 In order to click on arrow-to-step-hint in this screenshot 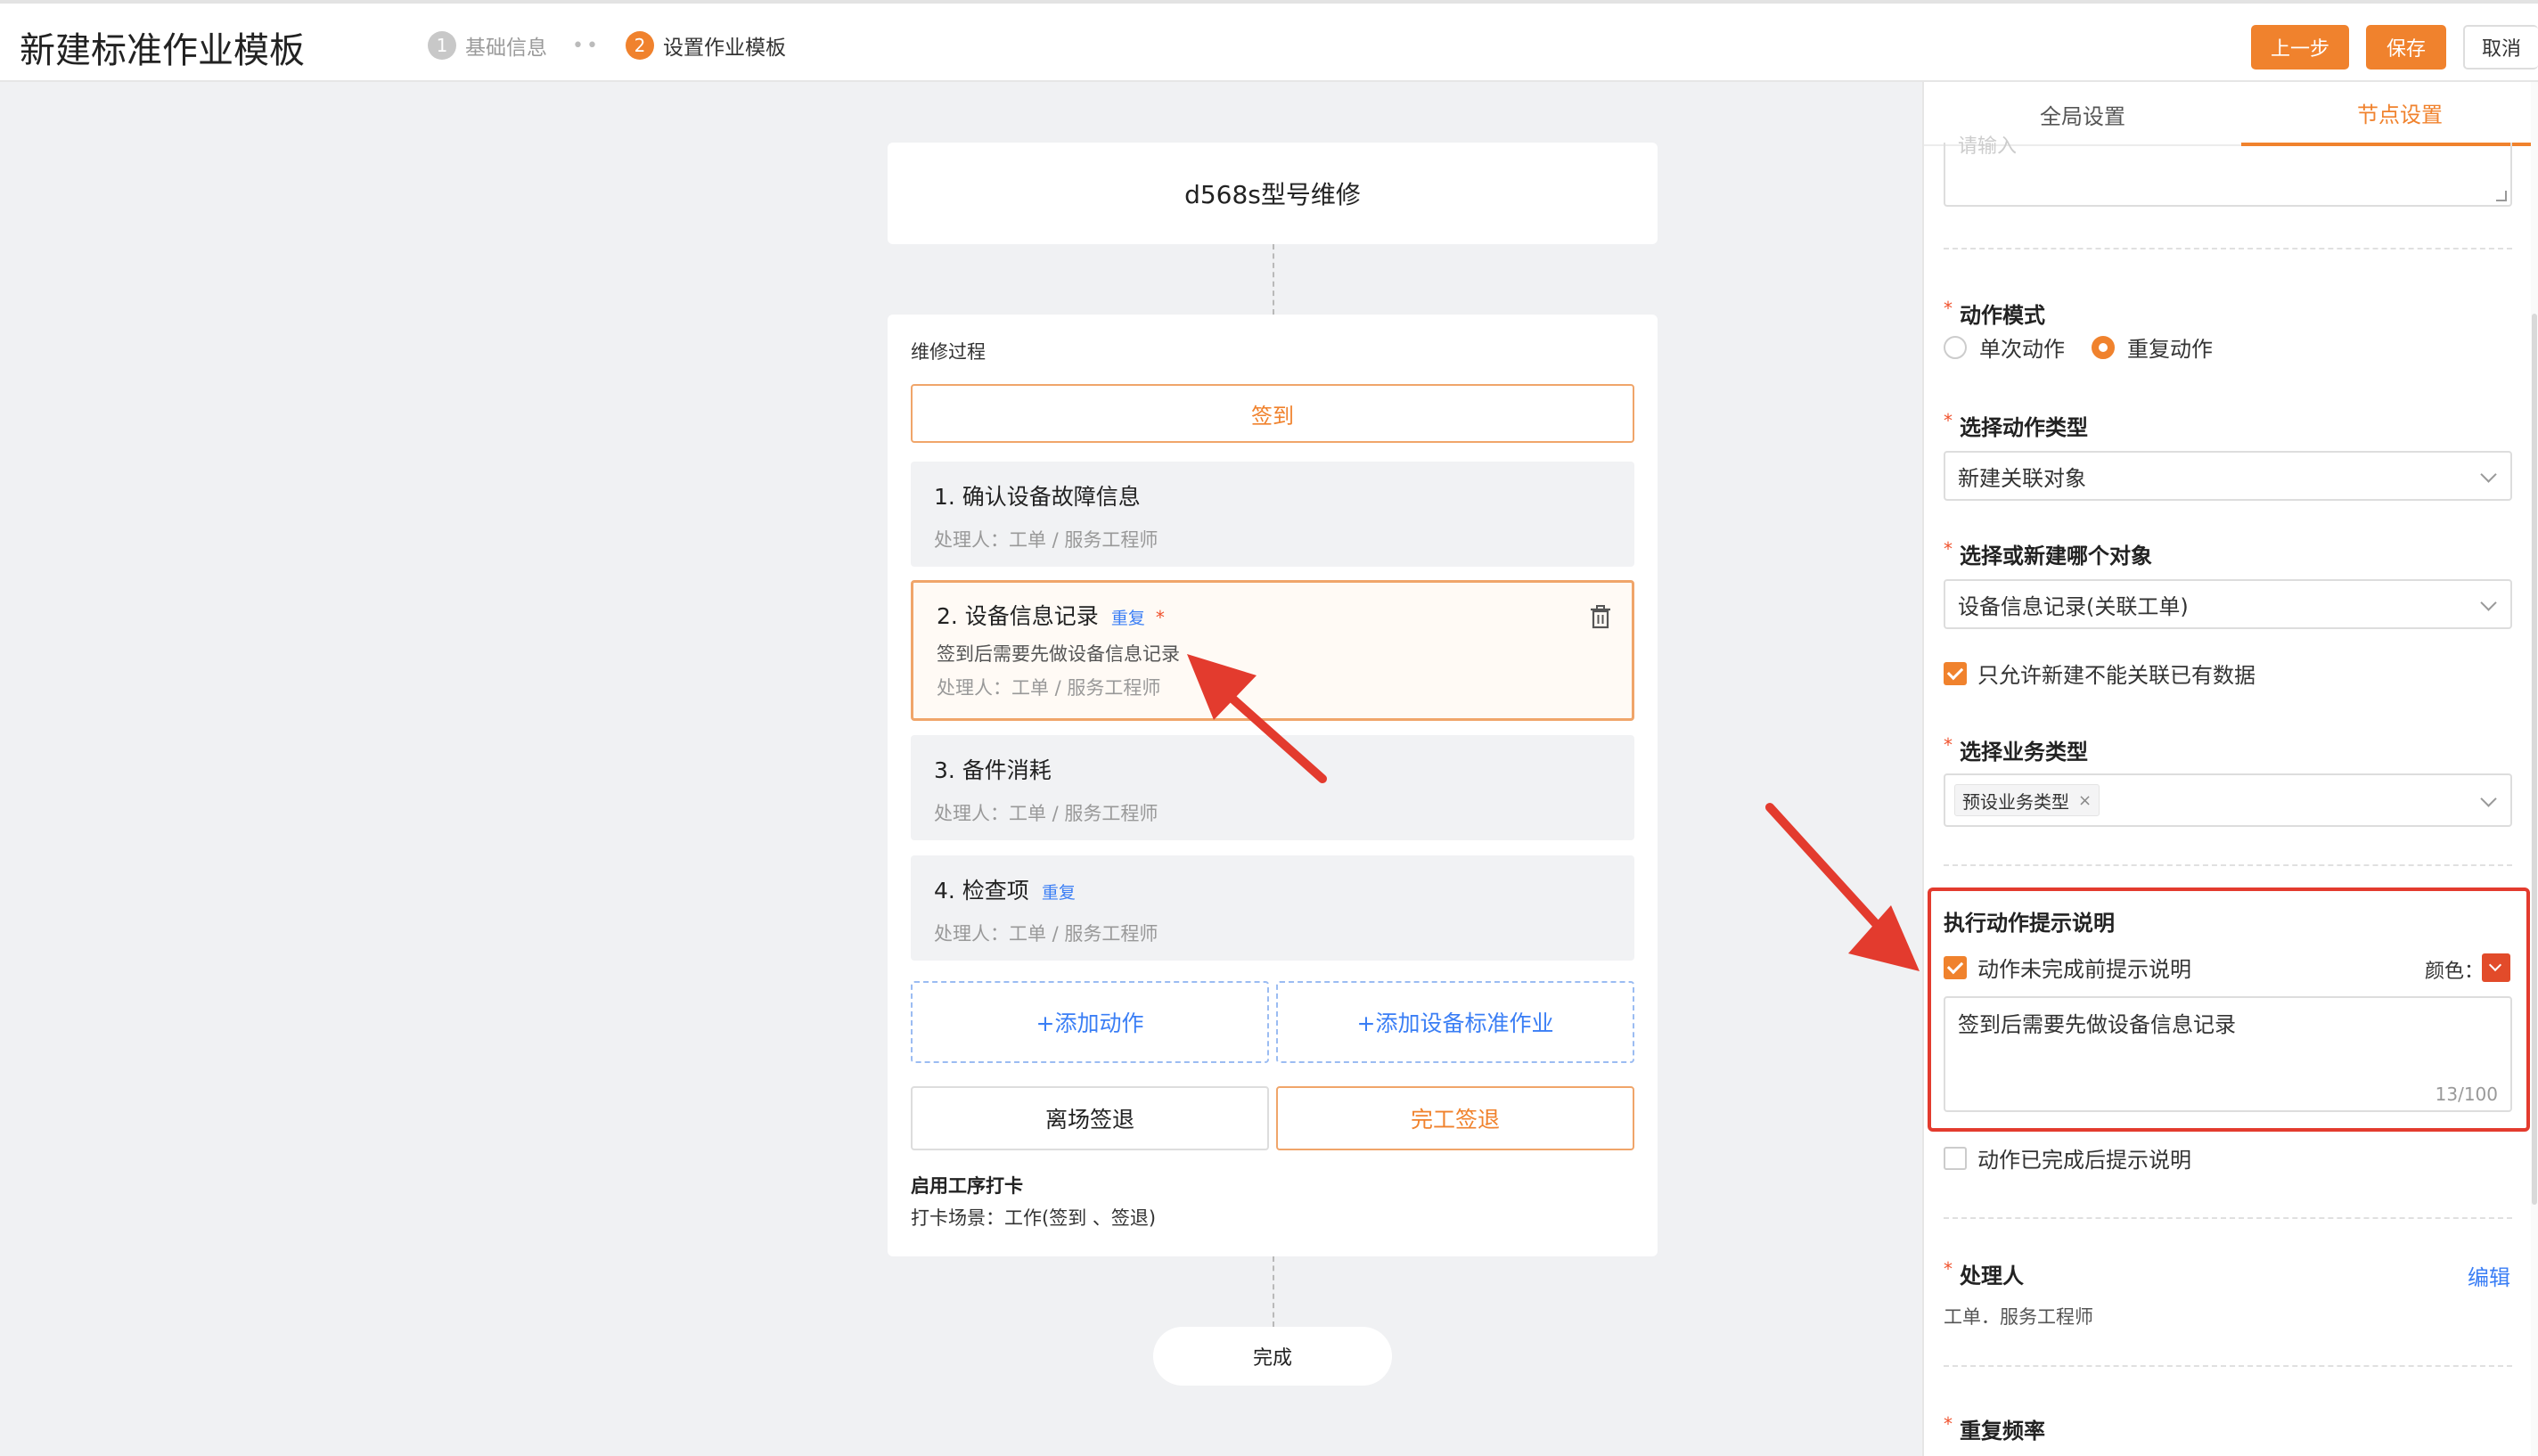, I will do `click(1257, 718)`.